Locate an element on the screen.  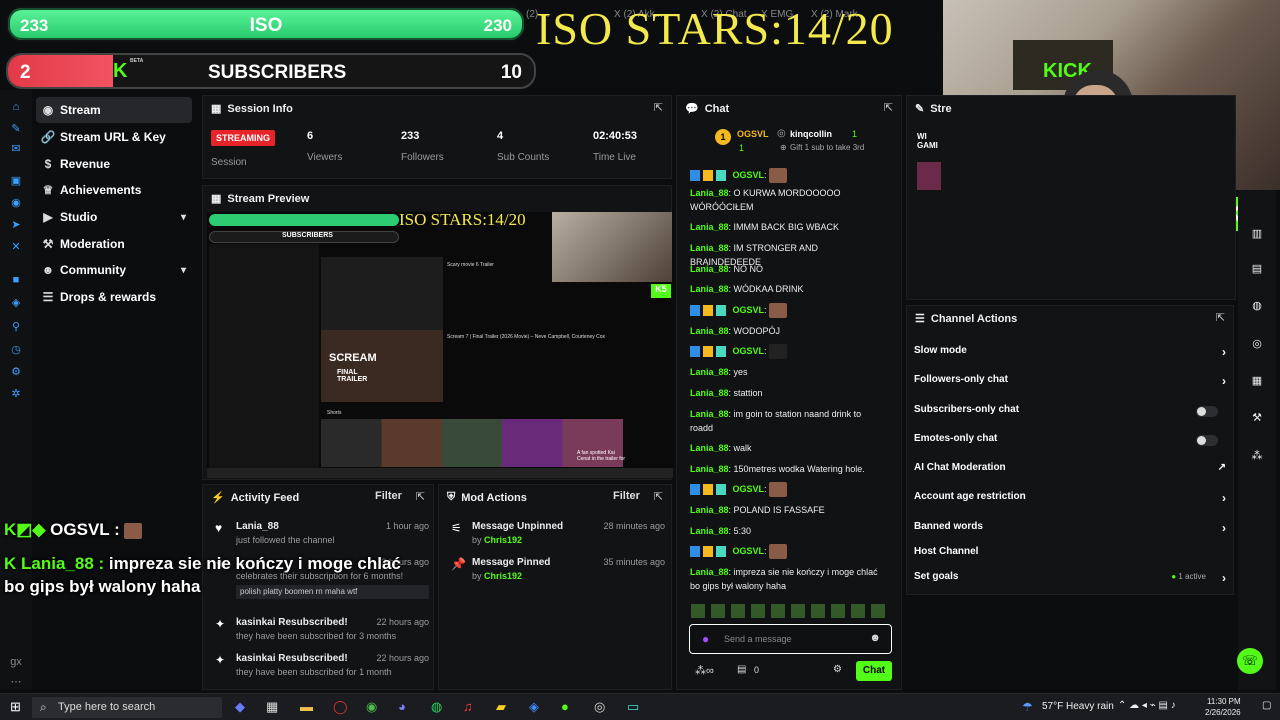
file-explorer-icon: ▬ is located at coordinates (306, 706).